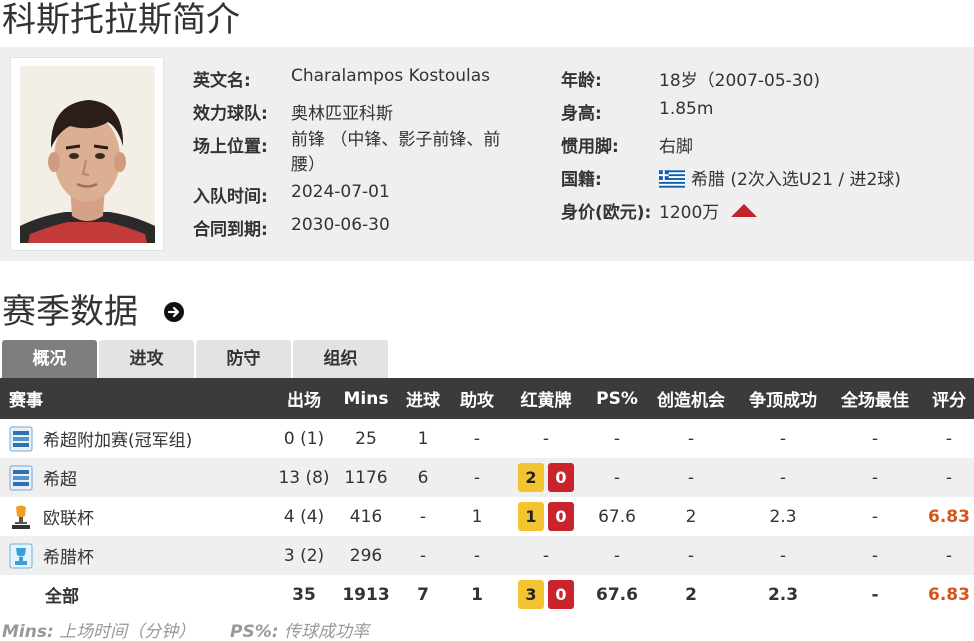 The image size is (974, 641). I want to click on footnote-mins-desc: 上场时间（分钟）, so click(127, 631).